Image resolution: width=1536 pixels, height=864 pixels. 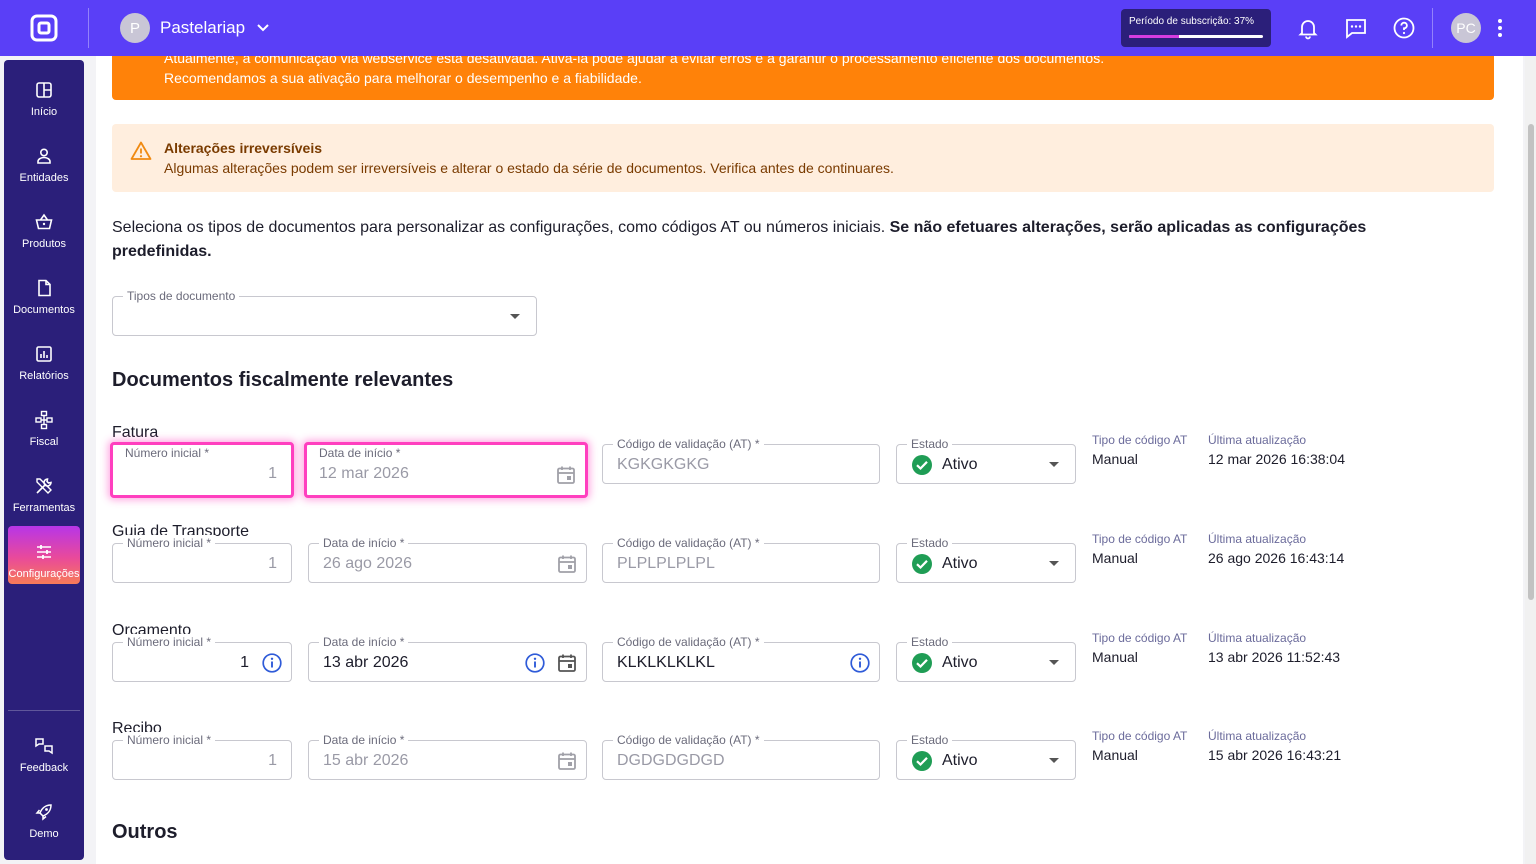 I want to click on dashboard-icon, so click(x=44, y=90).